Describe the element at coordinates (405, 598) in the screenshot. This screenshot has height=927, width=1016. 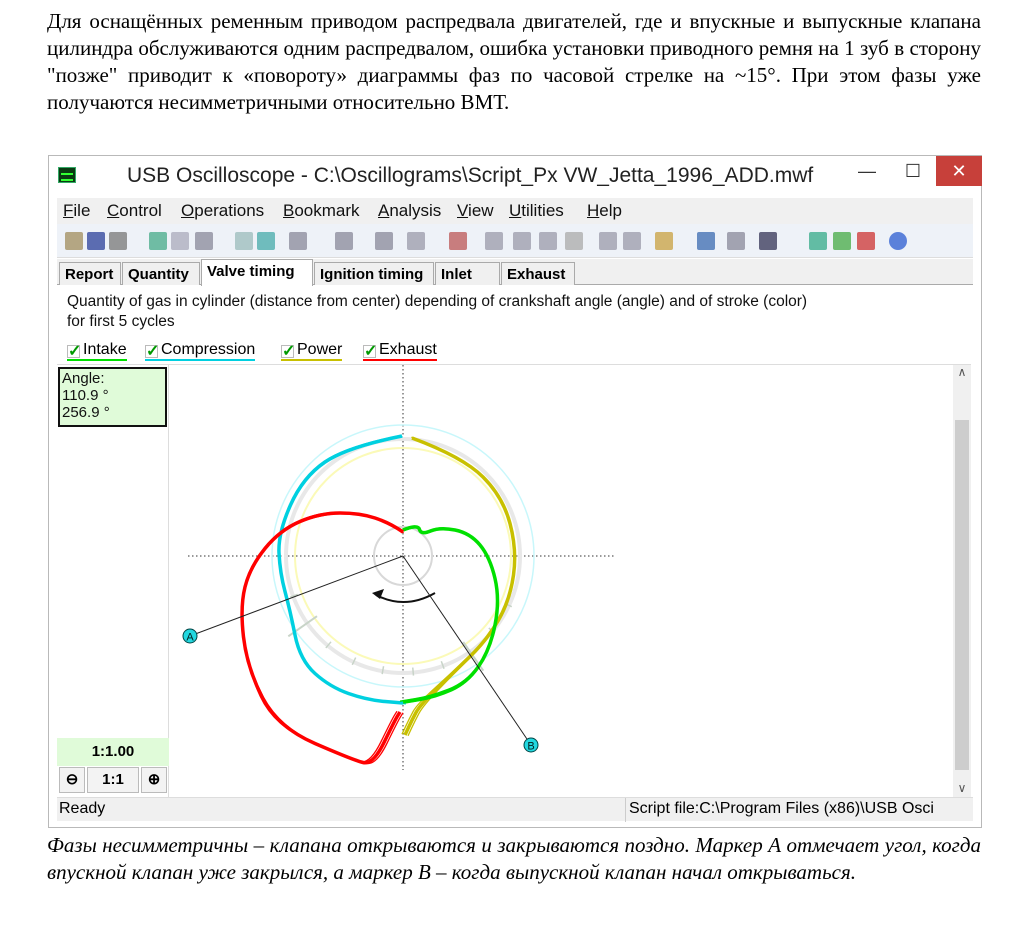
I see `rotation-arrow` at that location.